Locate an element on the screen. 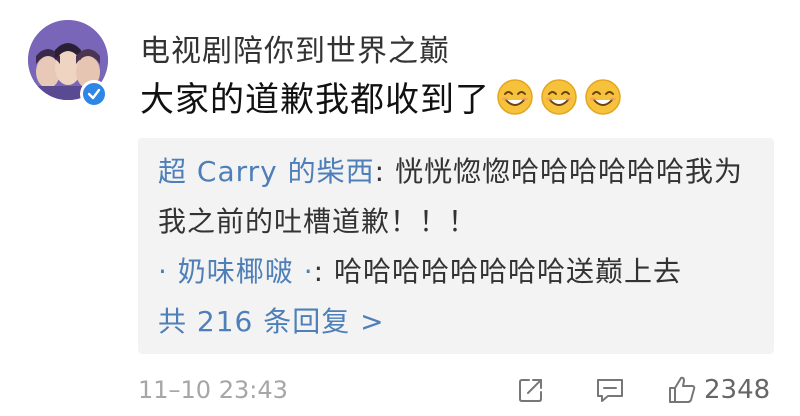 The width and height of the screenshot is (800, 416). reply-author: · 奶味椰啵 · is located at coordinates (236, 271).